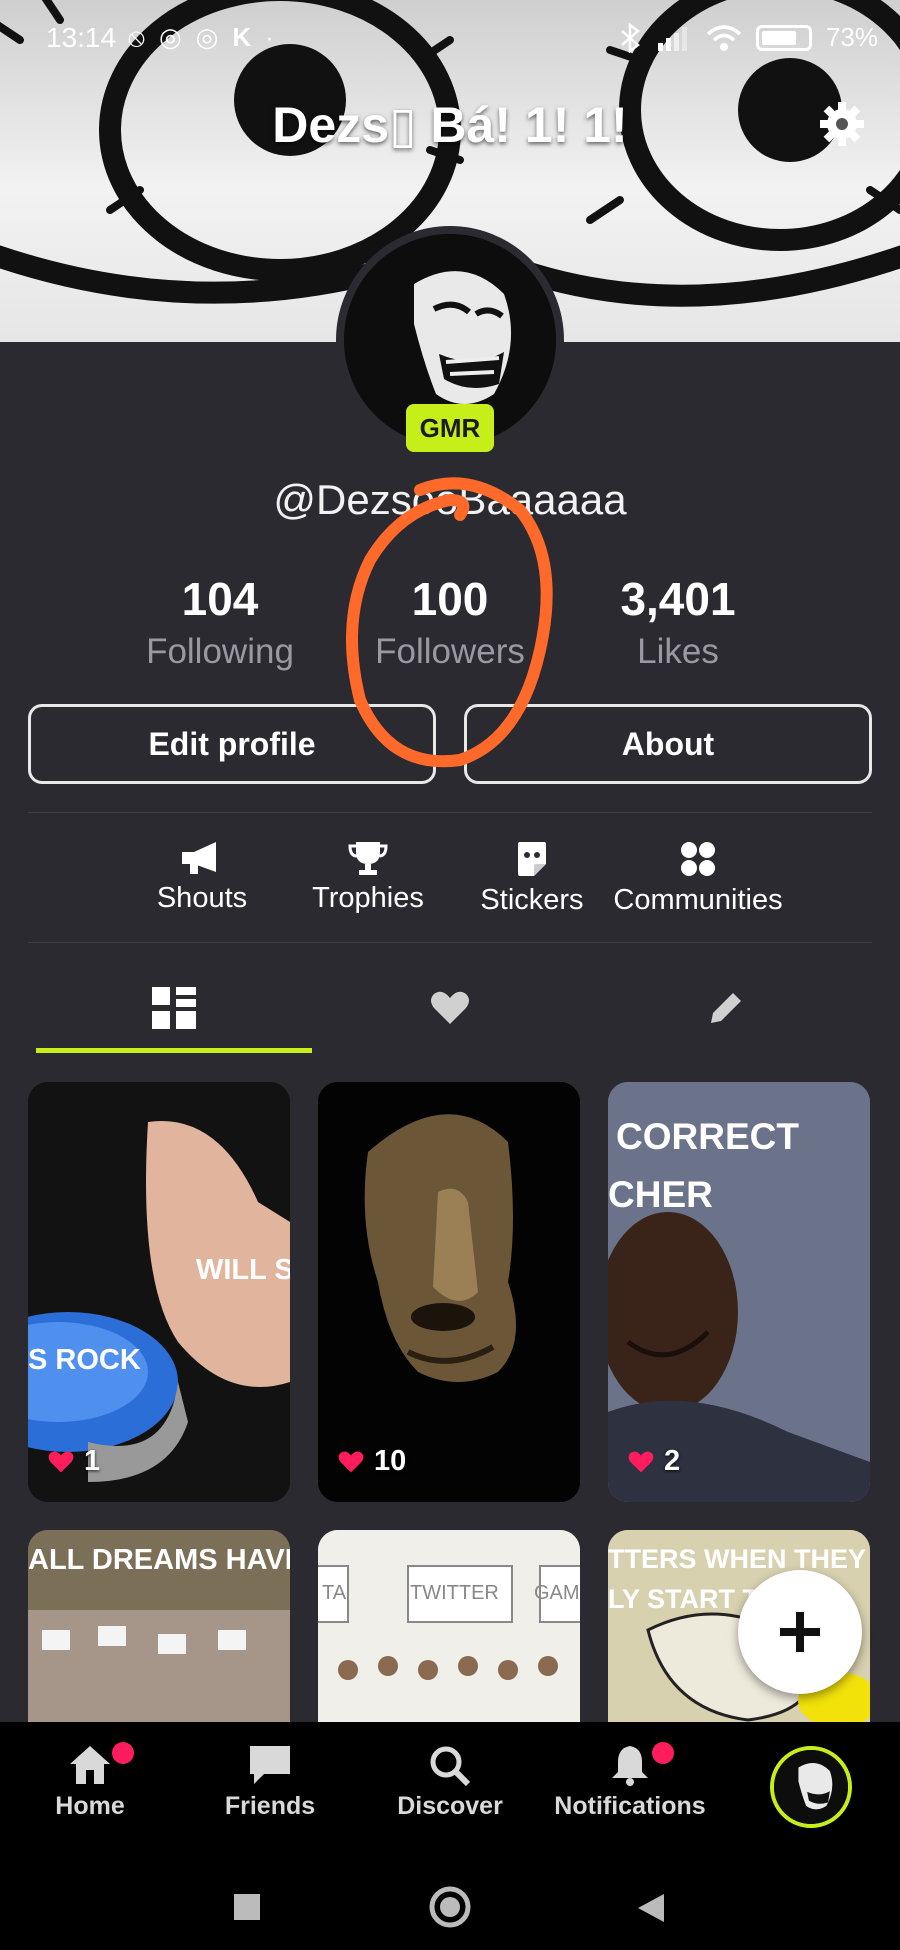 The width and height of the screenshot is (900, 1950). I want to click on post-caption: TWITTER, so click(454, 1593).